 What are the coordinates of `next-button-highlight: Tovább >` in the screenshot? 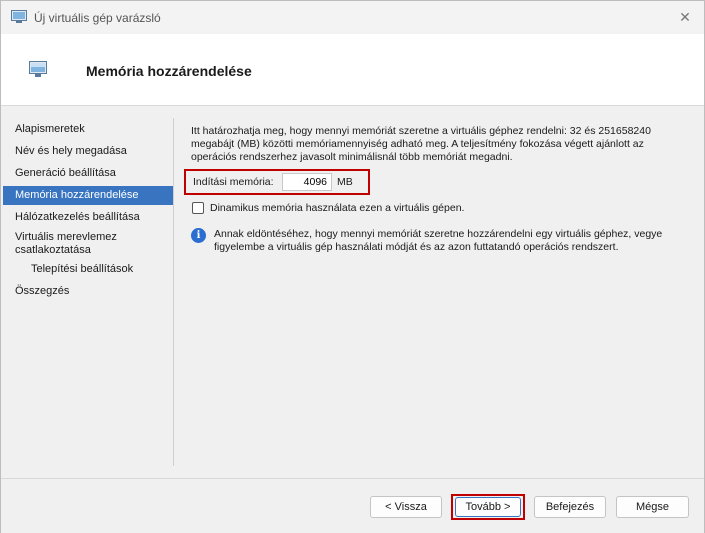 It's located at (488, 507).